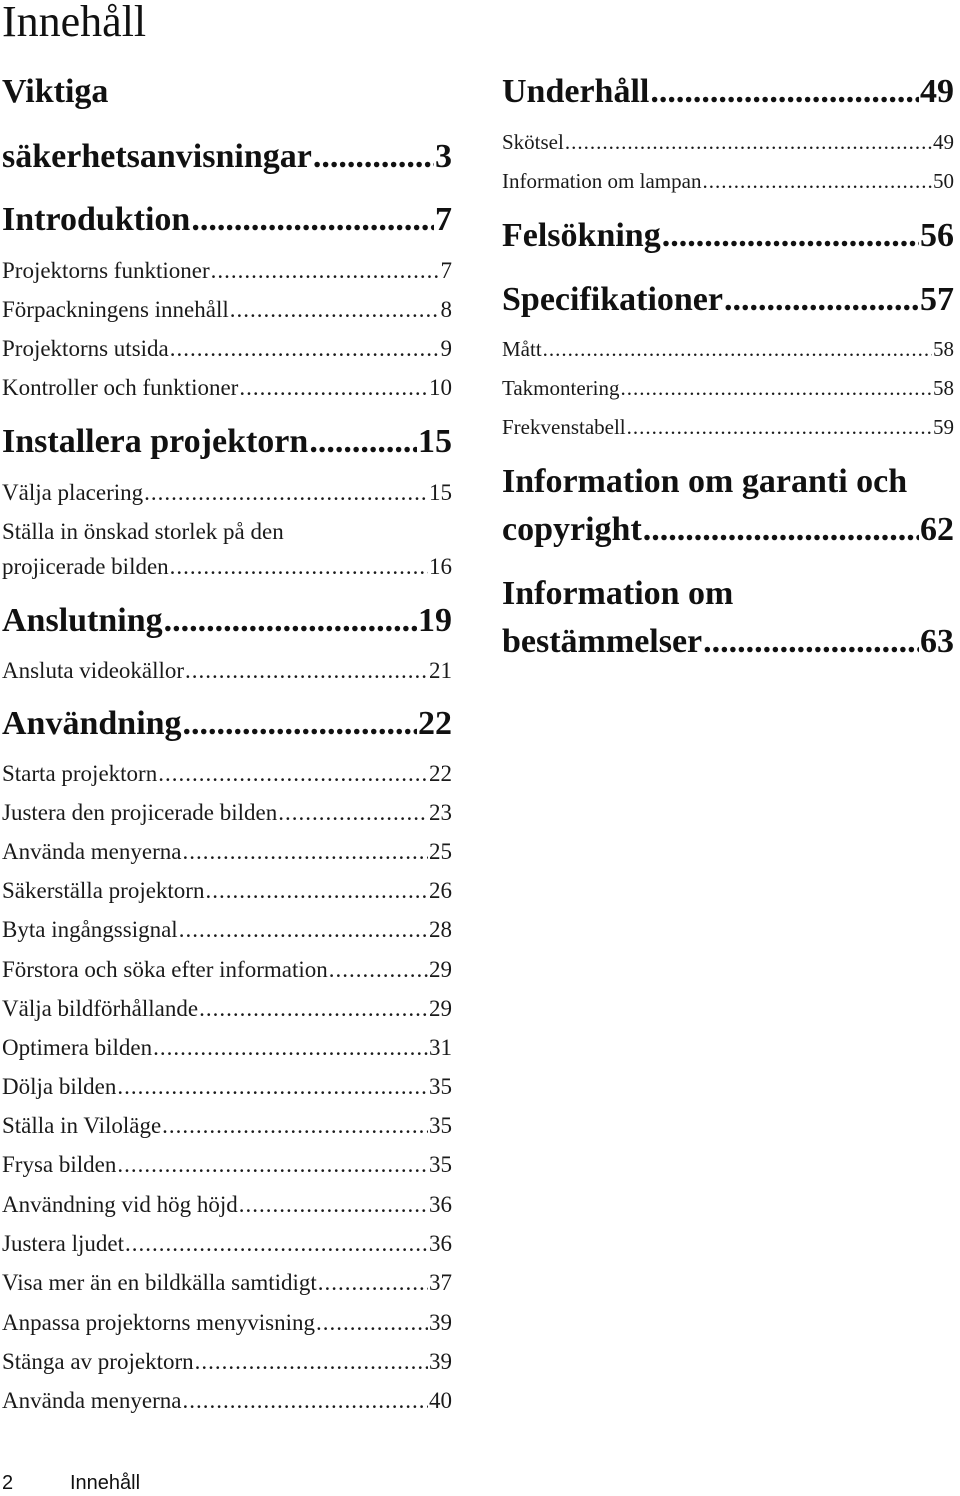 The width and height of the screenshot is (960, 1496). What do you see at coordinates (602, 641) in the screenshot?
I see `toc-entry-label: bestämmelser` at bounding box center [602, 641].